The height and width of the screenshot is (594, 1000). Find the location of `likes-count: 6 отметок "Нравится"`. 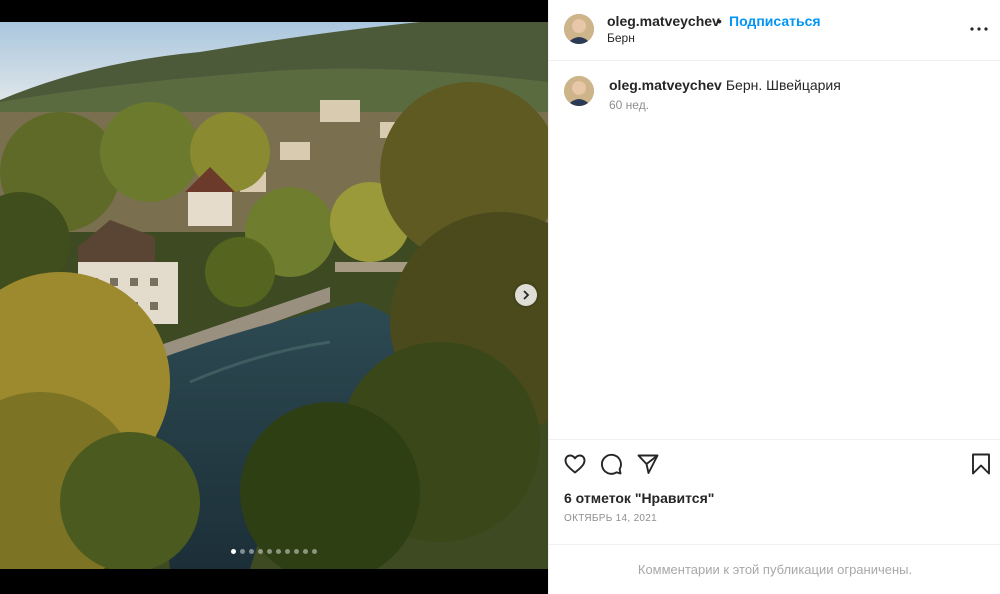

likes-count: 6 отметок "Нравится" is located at coordinates (639, 498).